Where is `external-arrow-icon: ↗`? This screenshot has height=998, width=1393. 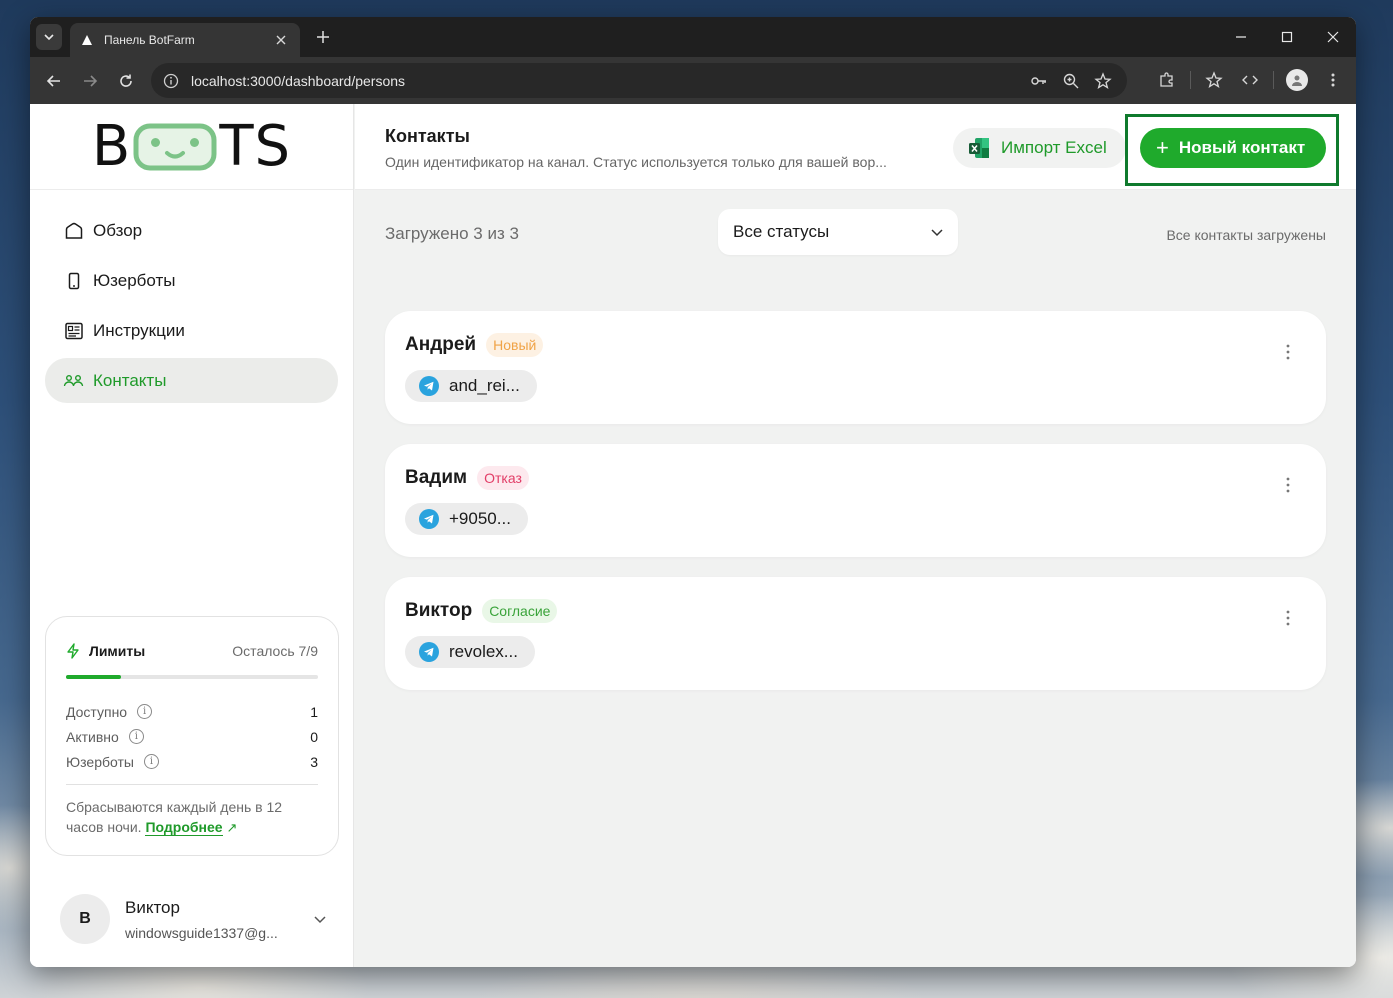 external-arrow-icon: ↗ is located at coordinates (232, 827).